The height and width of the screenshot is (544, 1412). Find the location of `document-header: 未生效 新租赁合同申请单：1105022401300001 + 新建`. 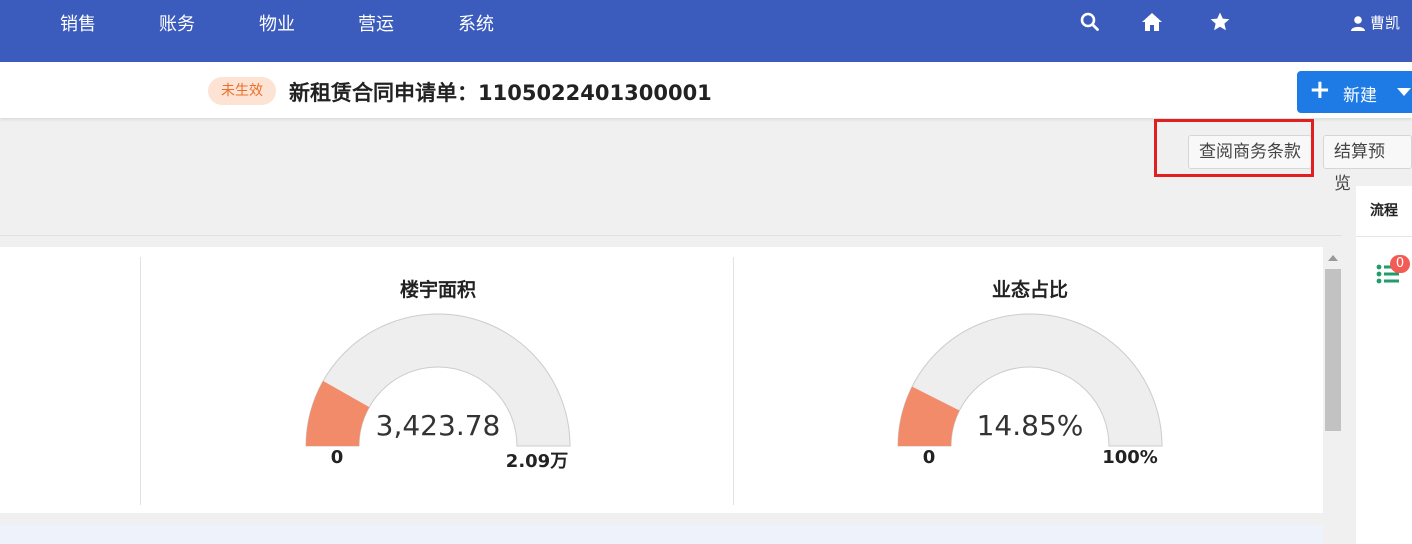

document-header: 未生效 新租赁合同申请单：1105022401300001 + 新建 is located at coordinates (706, 90).